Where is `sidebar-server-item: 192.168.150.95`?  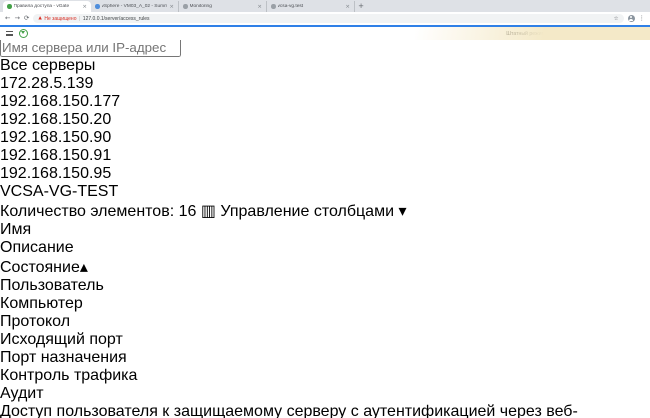
sidebar-server-item: 192.168.150.95 is located at coordinates (325, 174).